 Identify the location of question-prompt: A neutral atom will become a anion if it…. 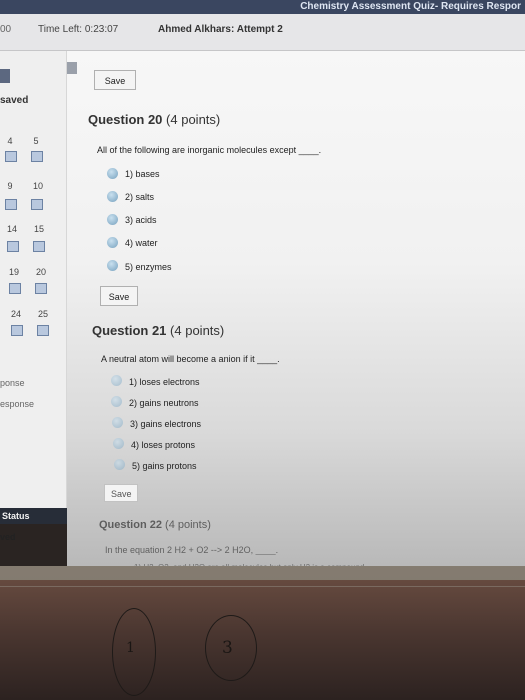
(190, 359).